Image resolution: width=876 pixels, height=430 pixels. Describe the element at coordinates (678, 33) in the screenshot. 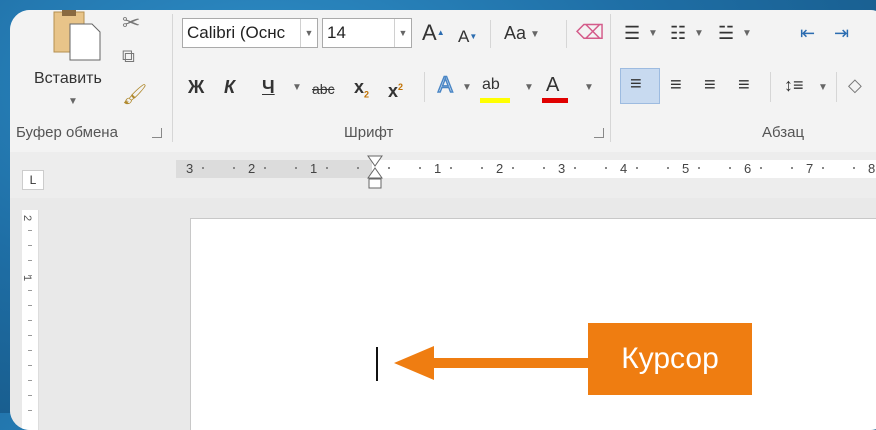

I see `numbering-icon: ☷` at that location.